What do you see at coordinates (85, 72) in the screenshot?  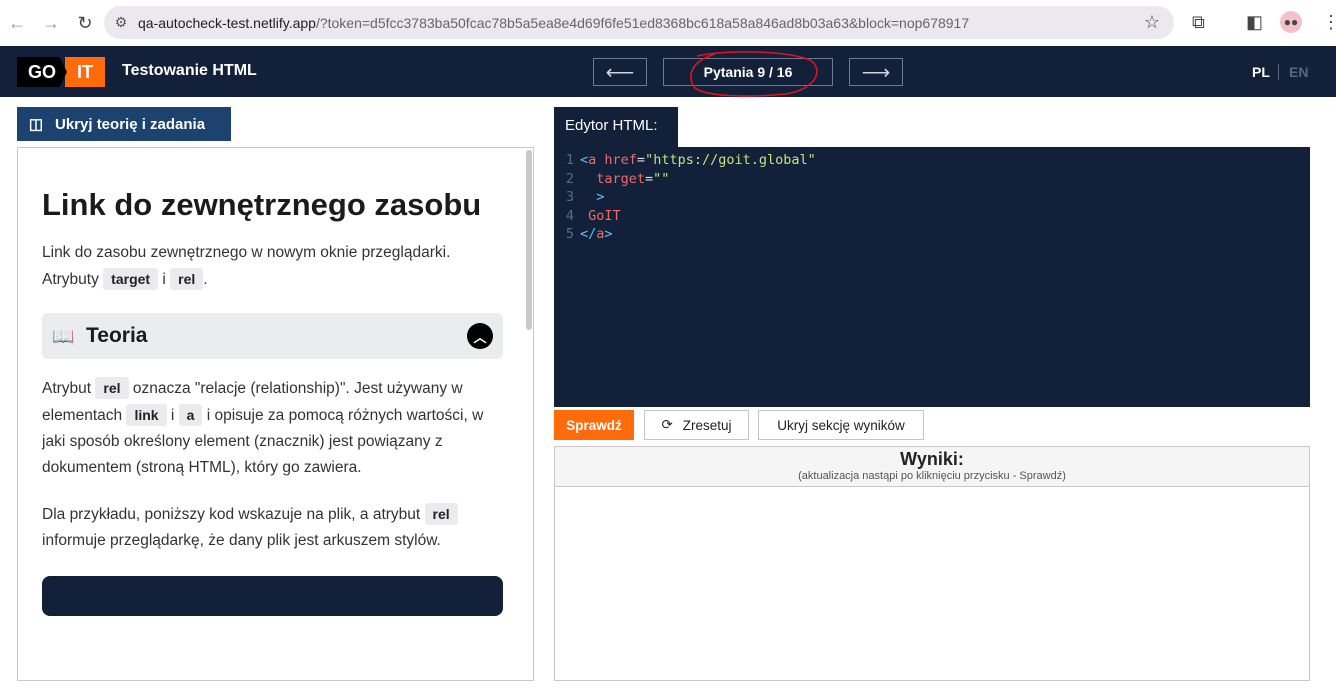 I see `logo-it: IT` at bounding box center [85, 72].